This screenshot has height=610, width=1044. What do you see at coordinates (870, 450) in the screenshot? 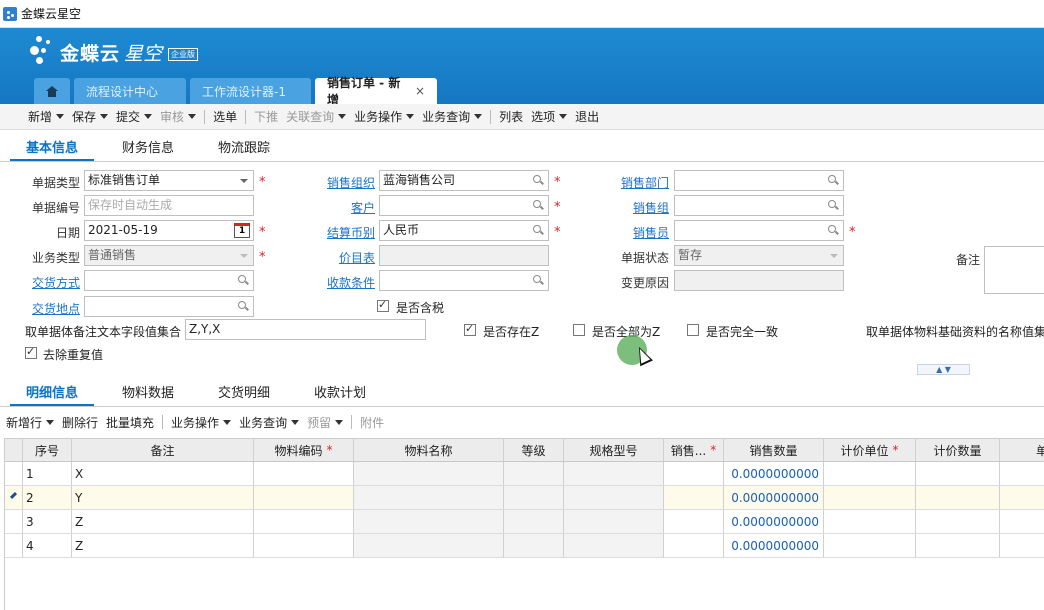
I see `column-header: 计价单位 *` at bounding box center [870, 450].